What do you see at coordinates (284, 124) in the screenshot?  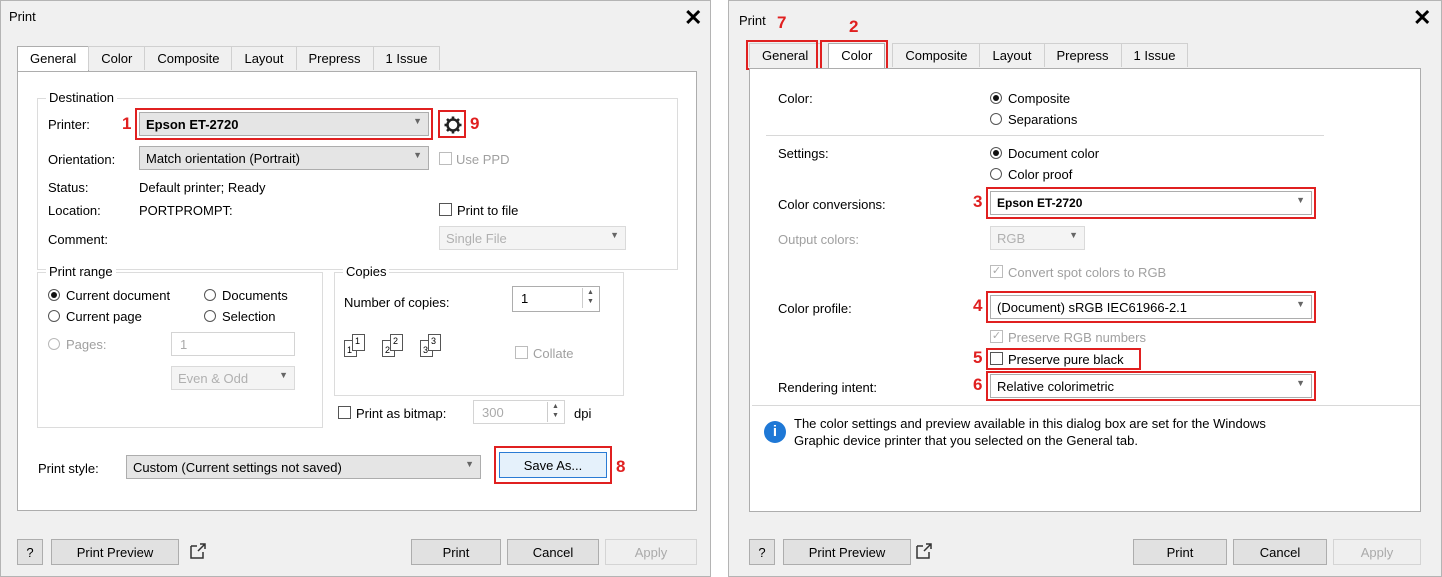 I see `highlight-box-printer` at bounding box center [284, 124].